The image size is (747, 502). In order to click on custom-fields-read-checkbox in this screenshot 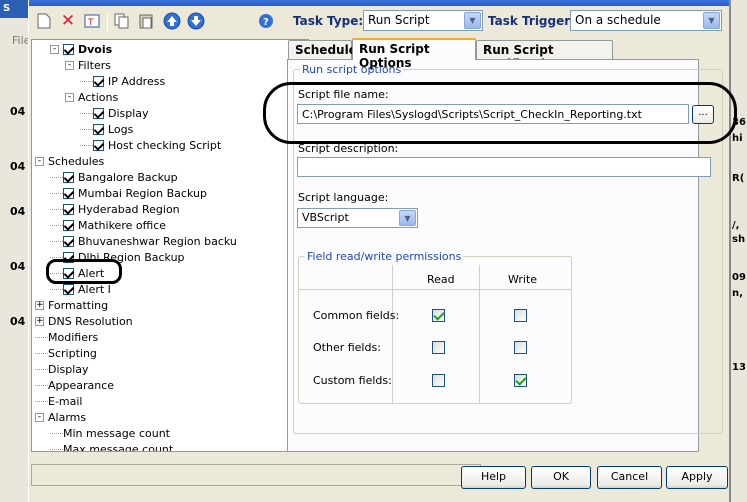, I will do `click(438, 380)`.